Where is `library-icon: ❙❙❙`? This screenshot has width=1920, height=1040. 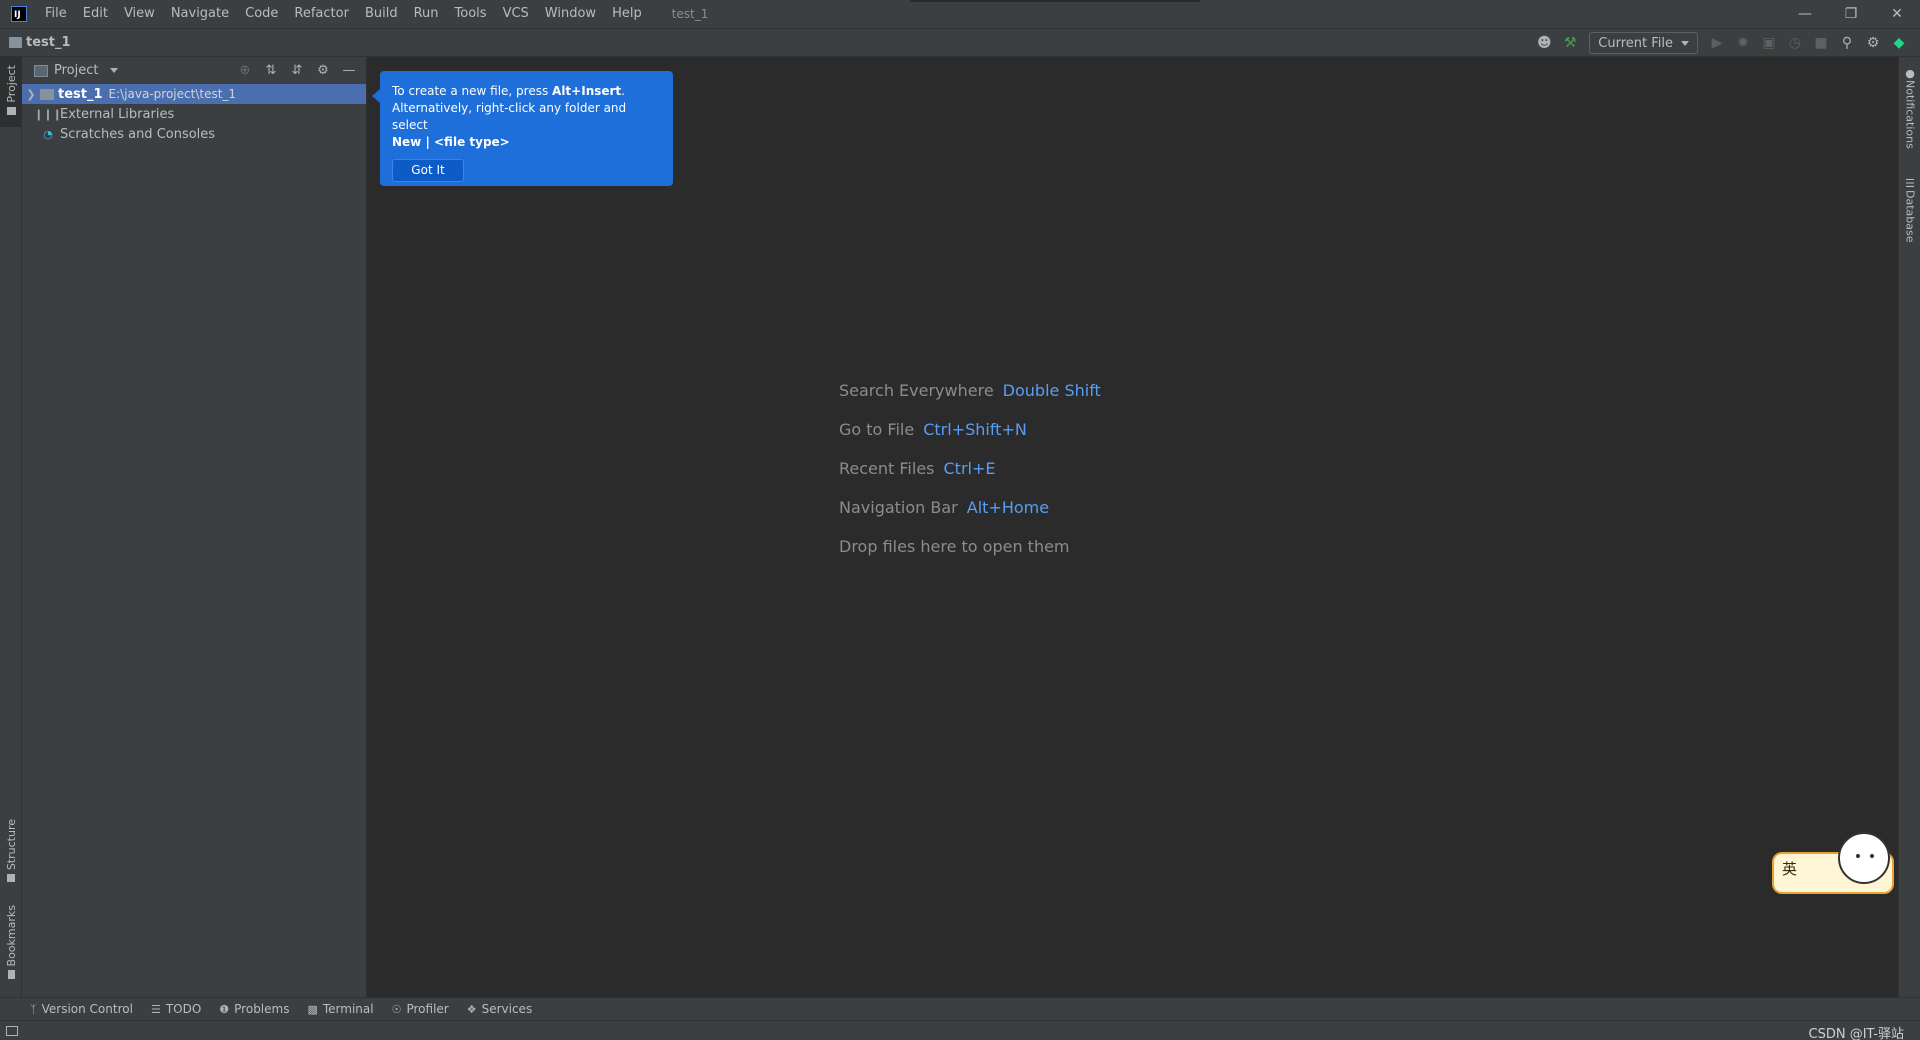
library-icon: ❙❙❙ is located at coordinates (48, 114).